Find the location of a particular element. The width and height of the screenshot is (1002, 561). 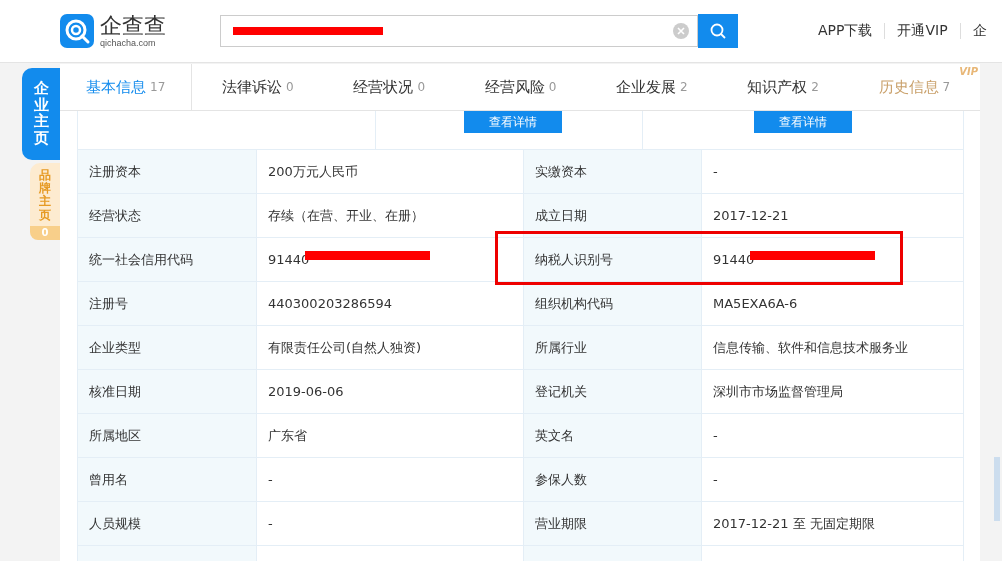

field-label: 实缴资本 is located at coordinates (612, 171).